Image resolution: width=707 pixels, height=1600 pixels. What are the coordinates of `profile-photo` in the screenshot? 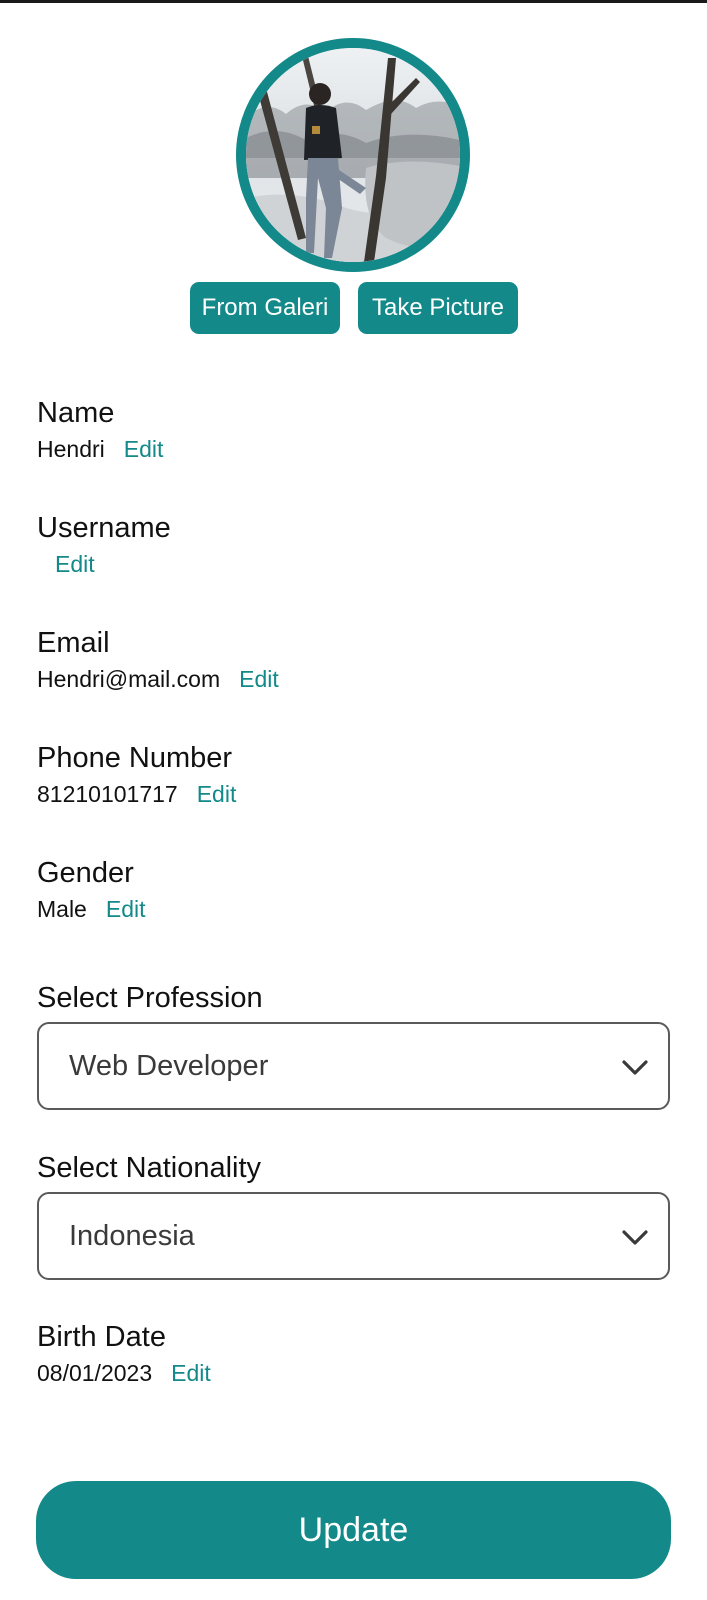 It's located at (353, 155).